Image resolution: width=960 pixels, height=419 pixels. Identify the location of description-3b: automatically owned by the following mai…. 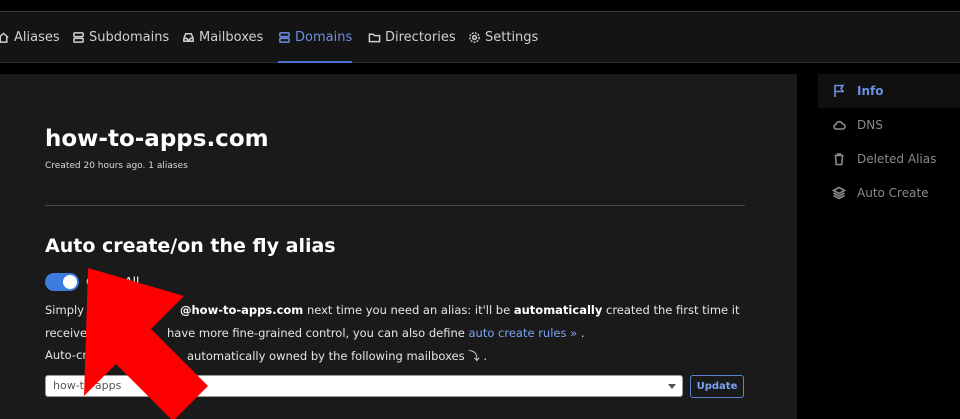
(326, 356).